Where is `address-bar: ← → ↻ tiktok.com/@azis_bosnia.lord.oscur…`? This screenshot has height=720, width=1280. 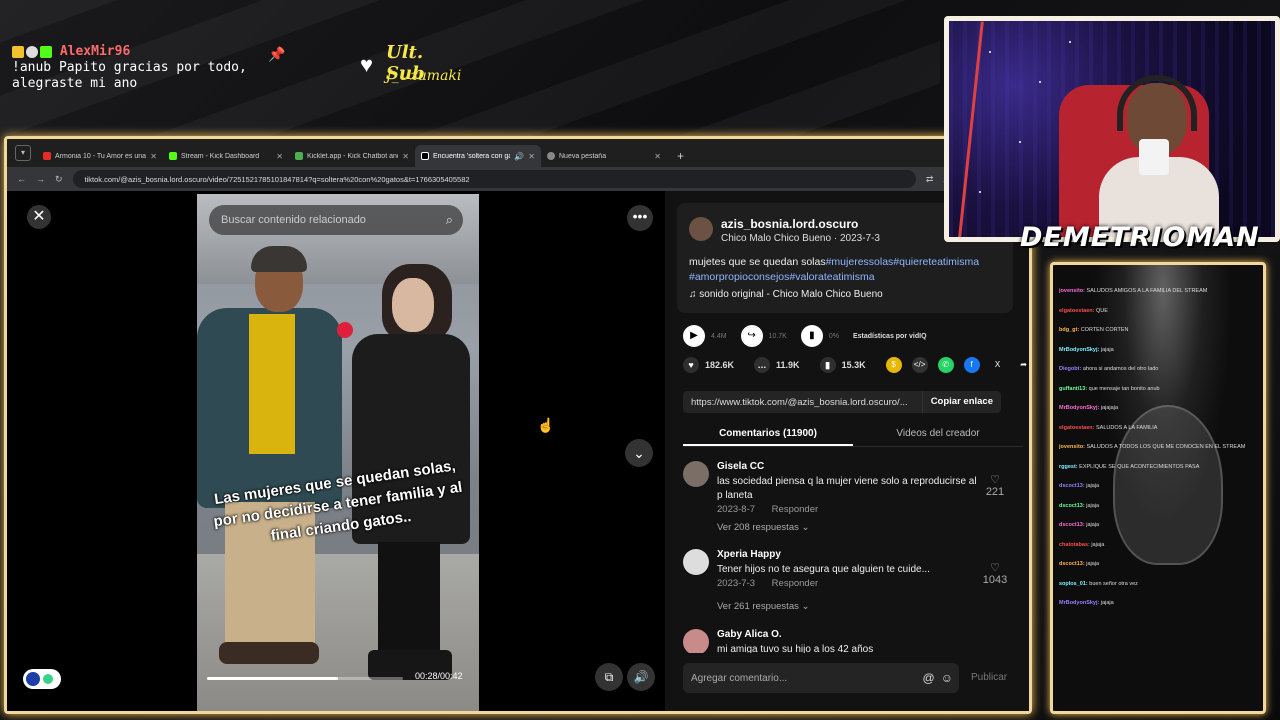
address-bar: ← → ↻ tiktok.com/@azis_bosnia.lord.oscur… is located at coordinates (518, 179).